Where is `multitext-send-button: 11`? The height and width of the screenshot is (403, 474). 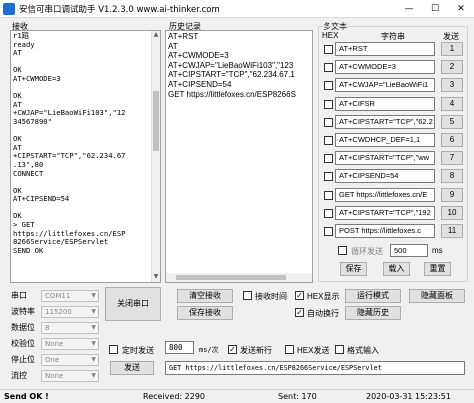
multitext-send-button: 11 is located at coordinates (452, 231).